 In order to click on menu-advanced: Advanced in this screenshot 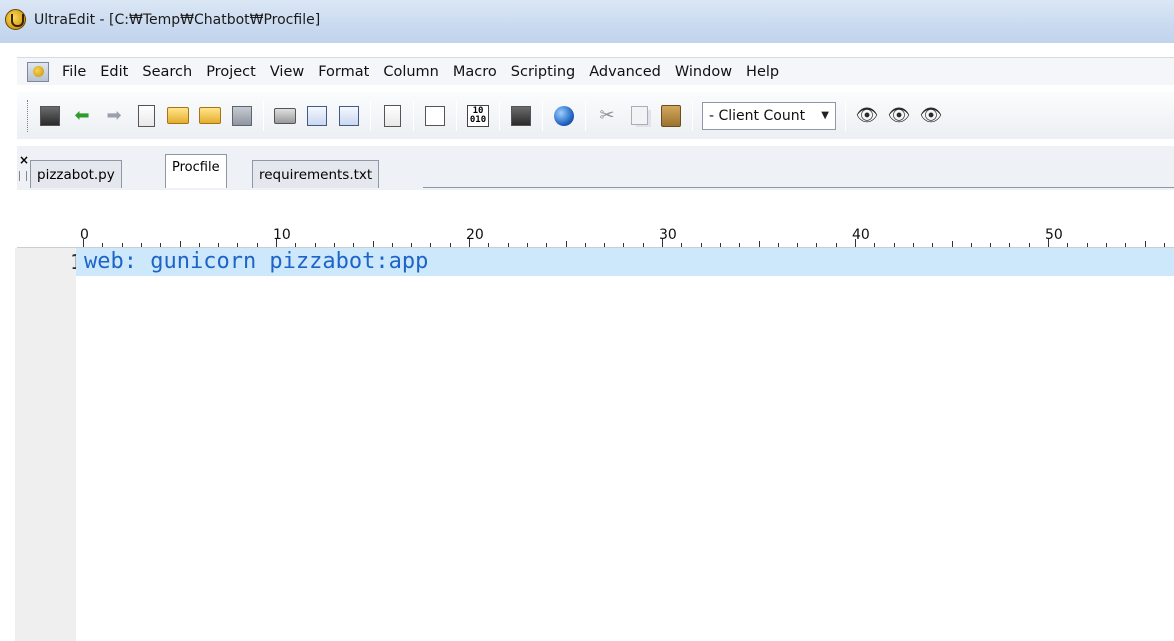, I will do `click(625, 72)`.